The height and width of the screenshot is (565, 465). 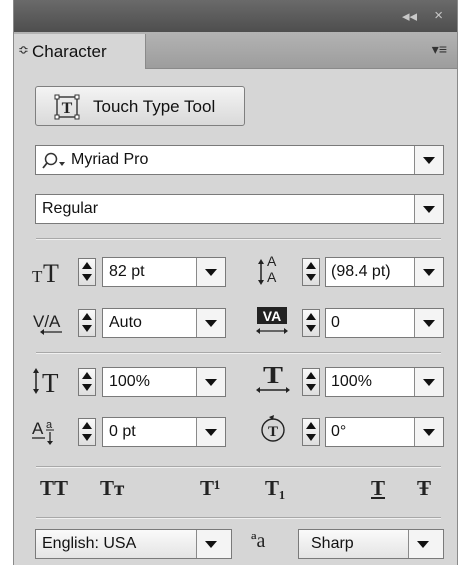 What do you see at coordinates (164, 272) in the screenshot?
I see `font-size-field: 82 pt` at bounding box center [164, 272].